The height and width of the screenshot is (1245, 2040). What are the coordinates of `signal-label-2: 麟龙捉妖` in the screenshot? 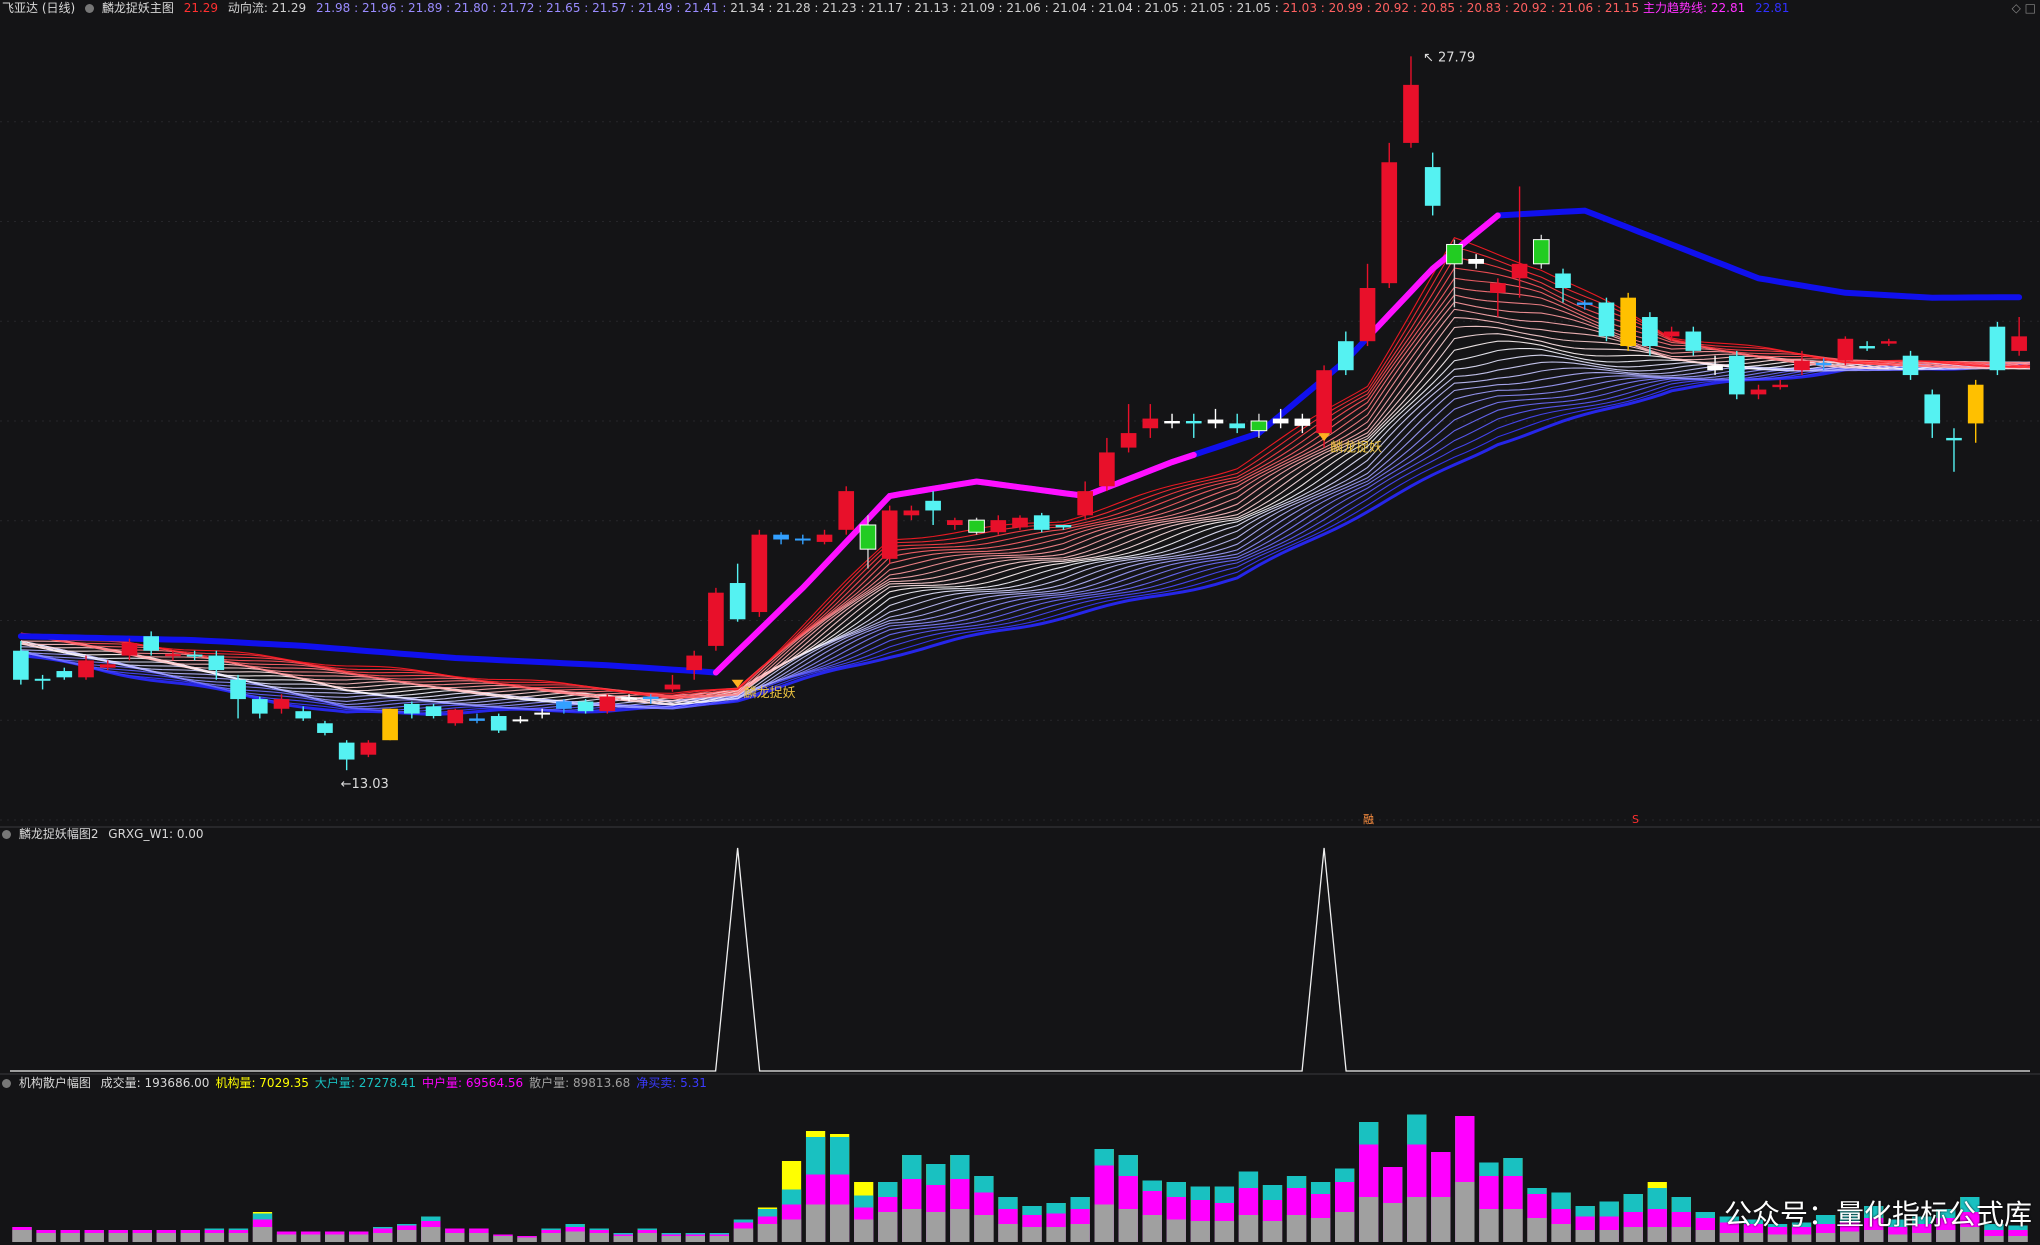 It's located at (1356, 448).